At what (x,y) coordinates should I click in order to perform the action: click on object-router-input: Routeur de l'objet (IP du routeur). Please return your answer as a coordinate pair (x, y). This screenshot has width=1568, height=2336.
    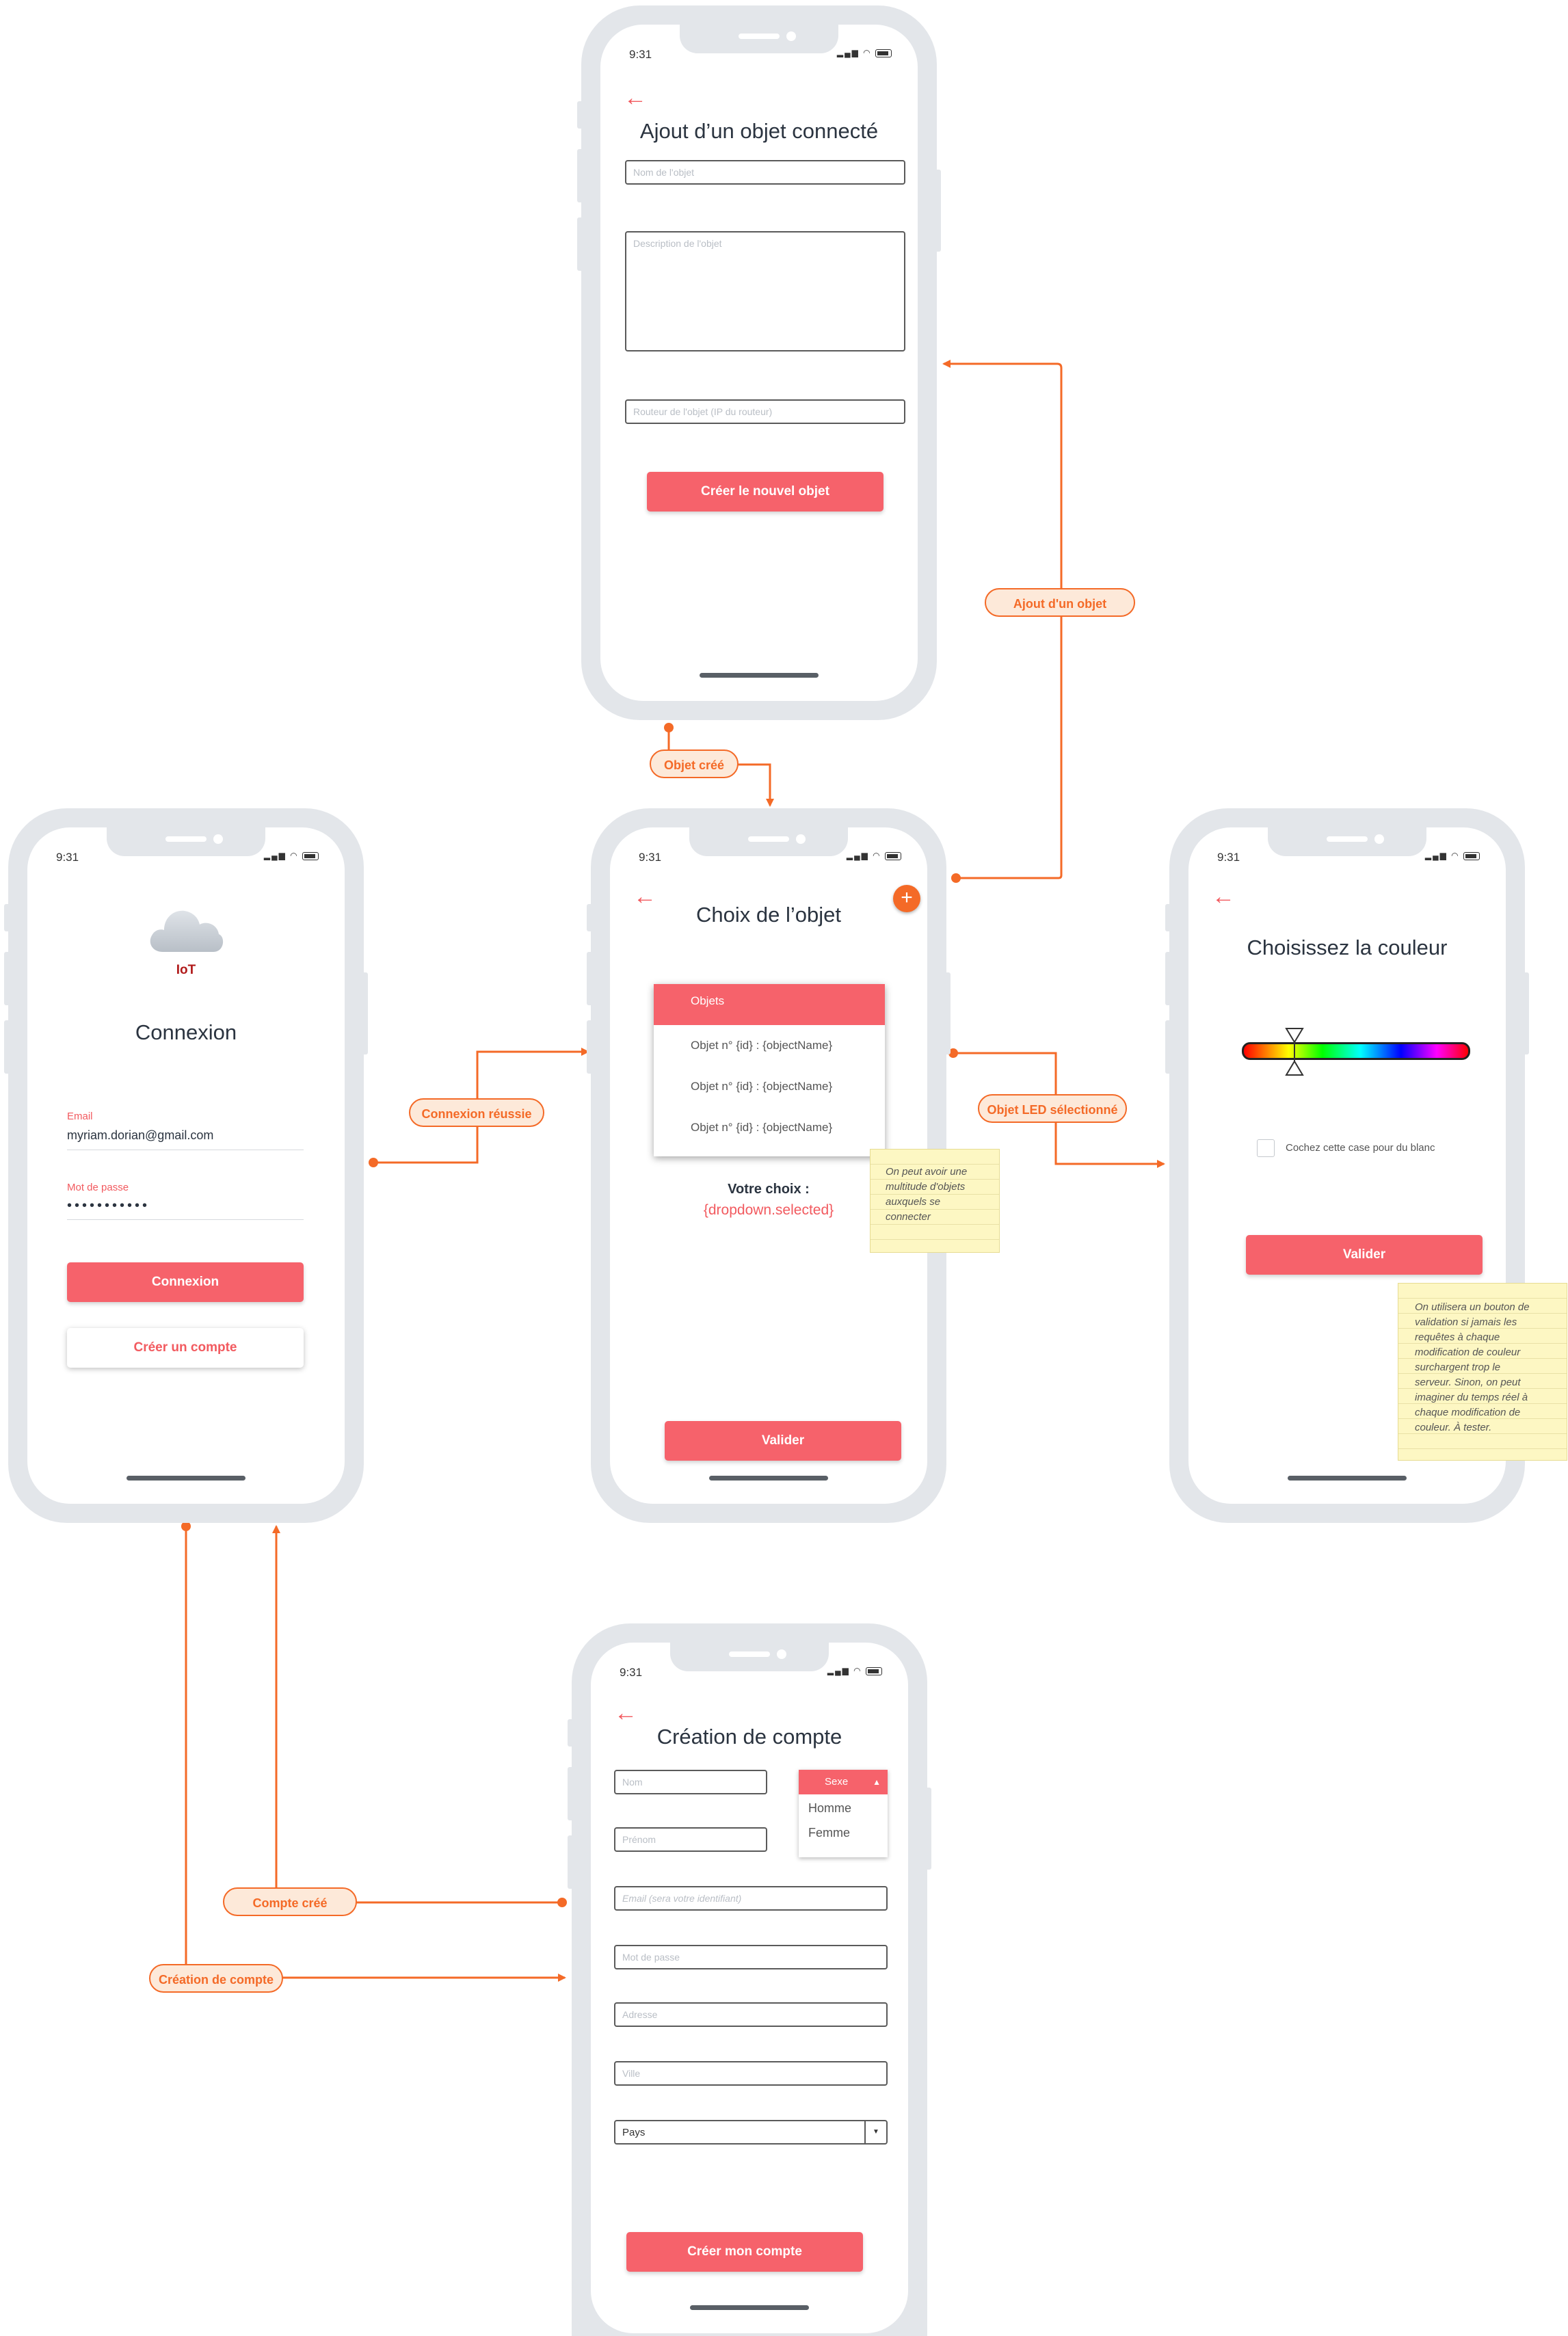
    Looking at the image, I should click on (765, 411).